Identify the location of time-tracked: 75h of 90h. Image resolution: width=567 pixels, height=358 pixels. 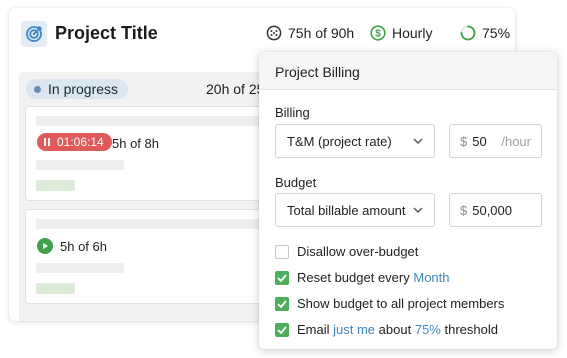
(310, 33).